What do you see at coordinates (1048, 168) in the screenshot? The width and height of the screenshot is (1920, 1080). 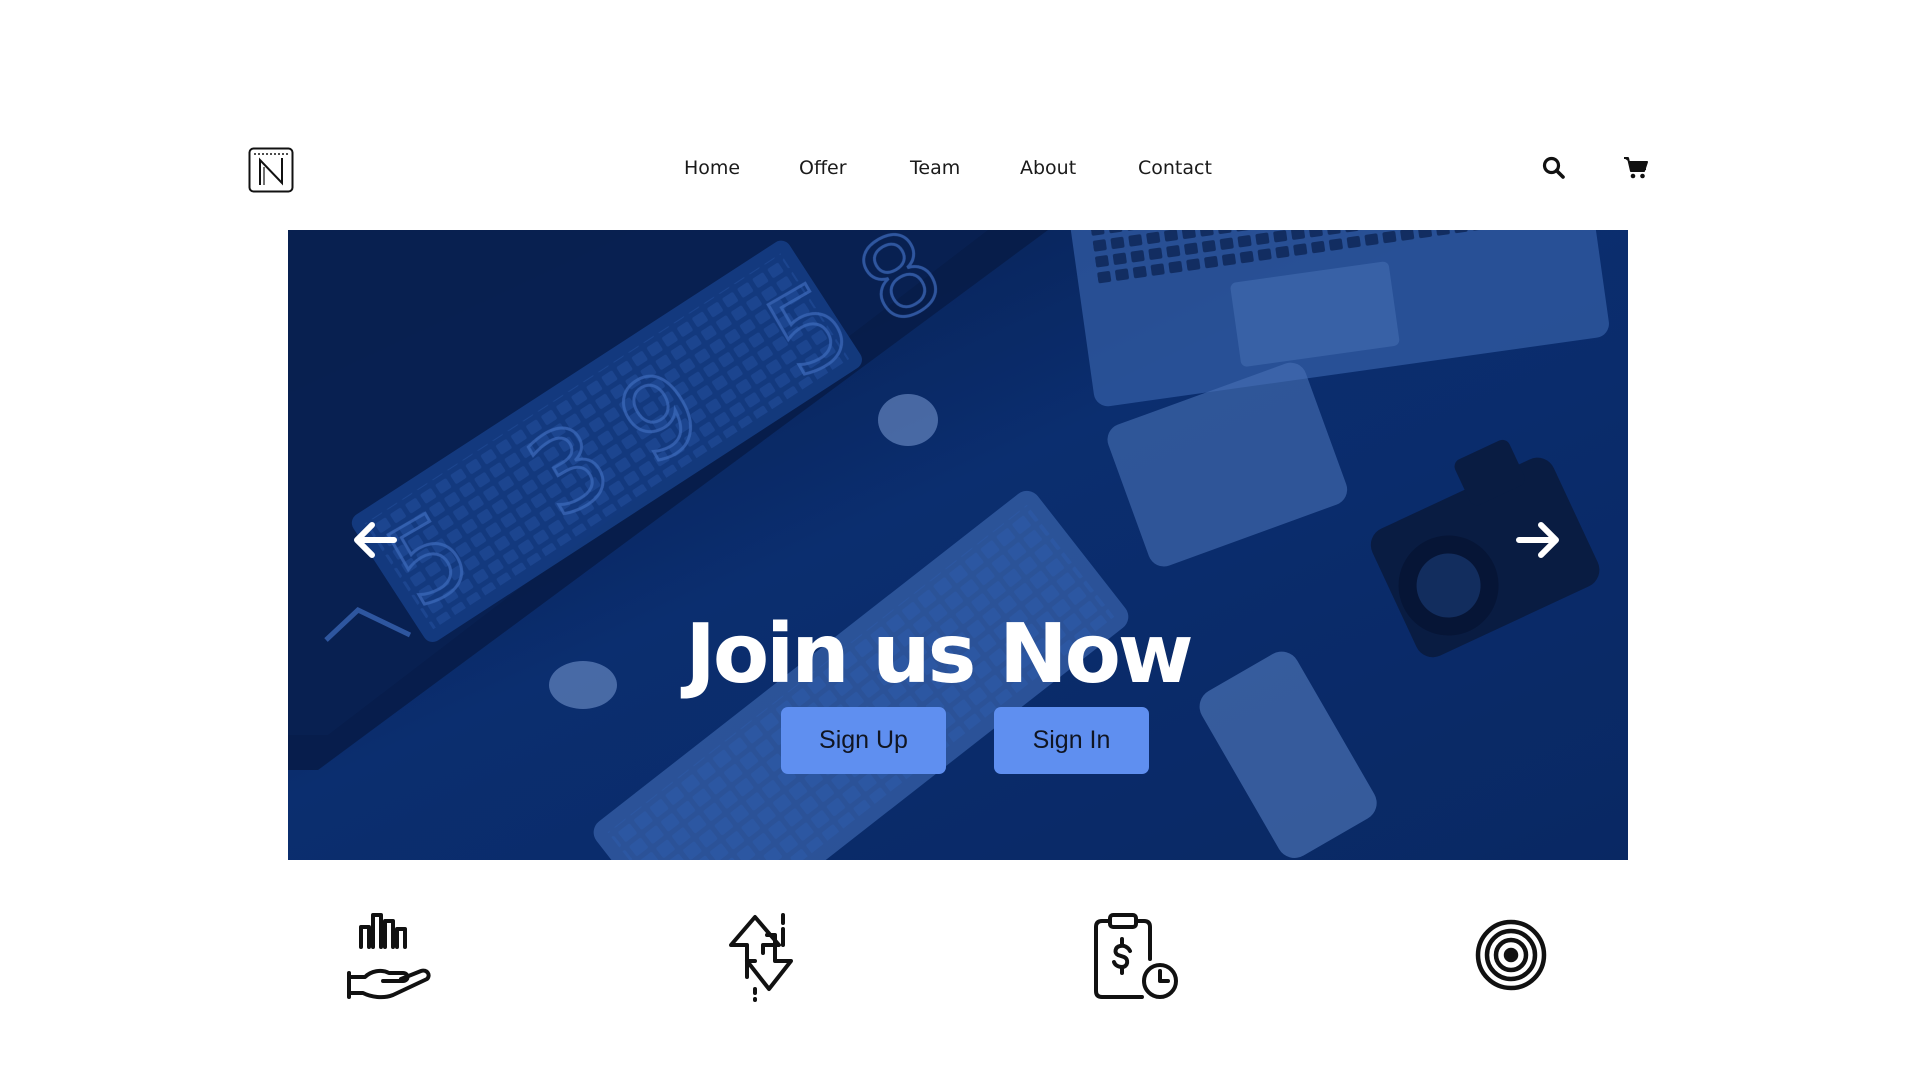 I see `nav-item-about: About` at bounding box center [1048, 168].